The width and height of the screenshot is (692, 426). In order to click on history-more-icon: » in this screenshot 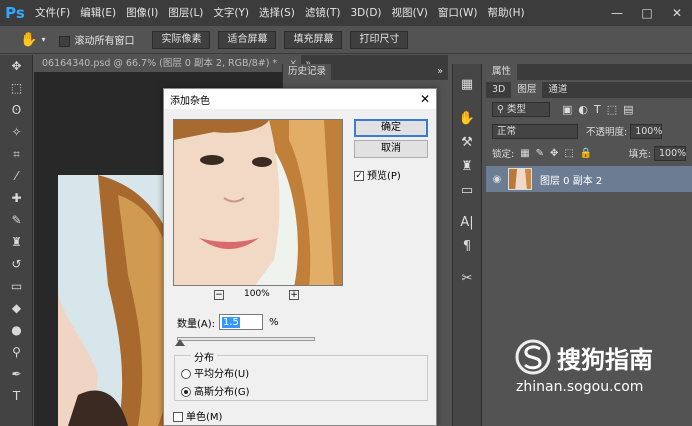, I will do `click(440, 72)`.